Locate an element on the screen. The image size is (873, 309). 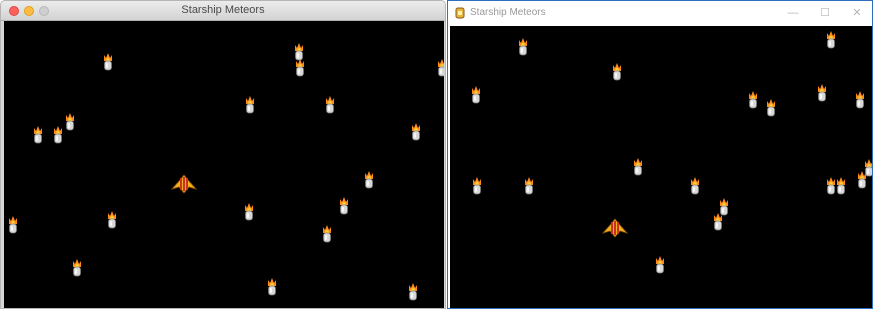
close-button: ✕ is located at coordinates (857, 13).